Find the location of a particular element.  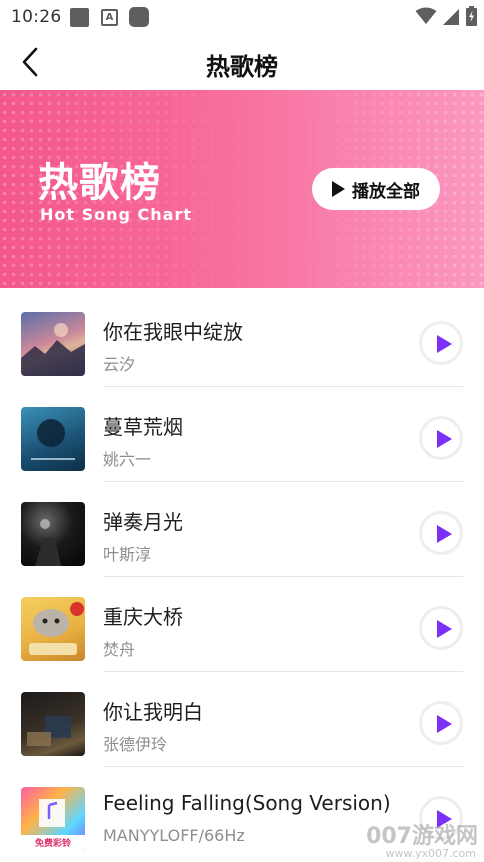

play-all-label: 播放全部 is located at coordinates (386, 191).